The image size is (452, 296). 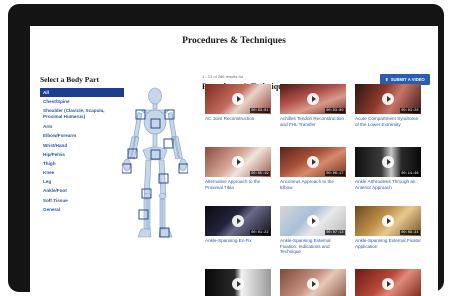 I want to click on video-thumbnail: 00:09:34, so click(x=388, y=221).